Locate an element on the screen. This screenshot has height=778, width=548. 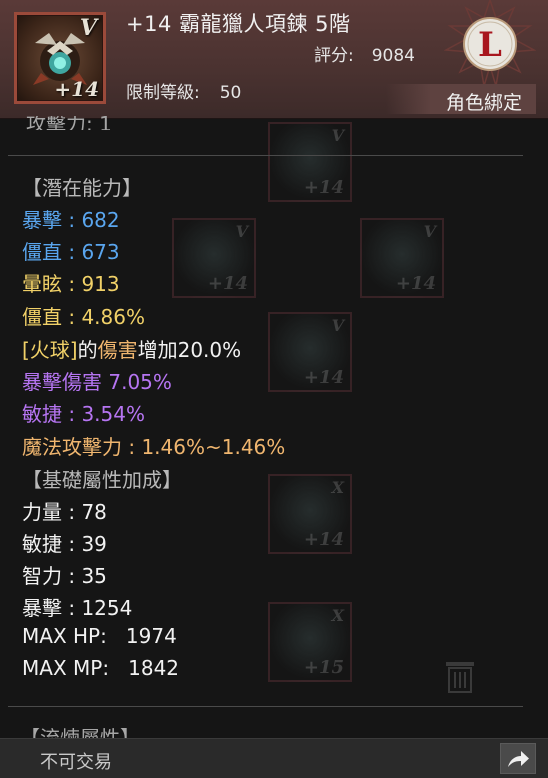
score: 評分: 9084 is located at coordinates (364, 53).